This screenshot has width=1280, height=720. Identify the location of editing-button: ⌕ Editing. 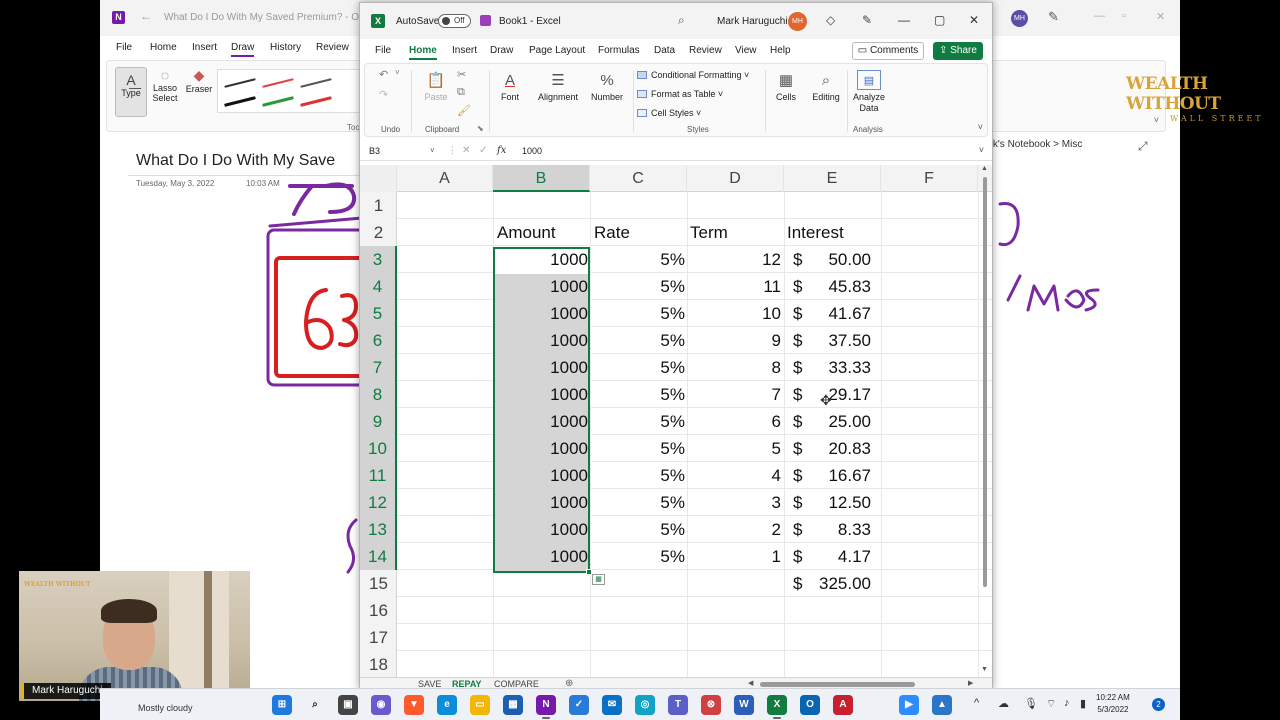
(826, 86).